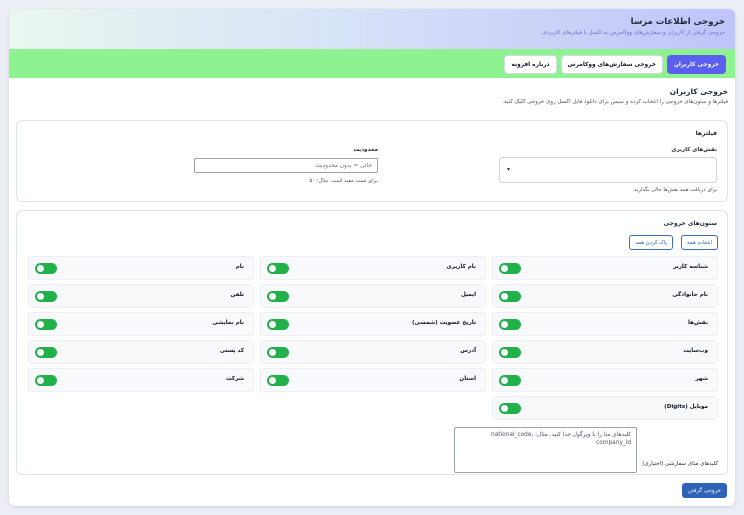 Image resolution: width=744 pixels, height=515 pixels. I want to click on roles-hint: برای دریافت همه نقش‌ها خالی بگذارید., so click(674, 190).